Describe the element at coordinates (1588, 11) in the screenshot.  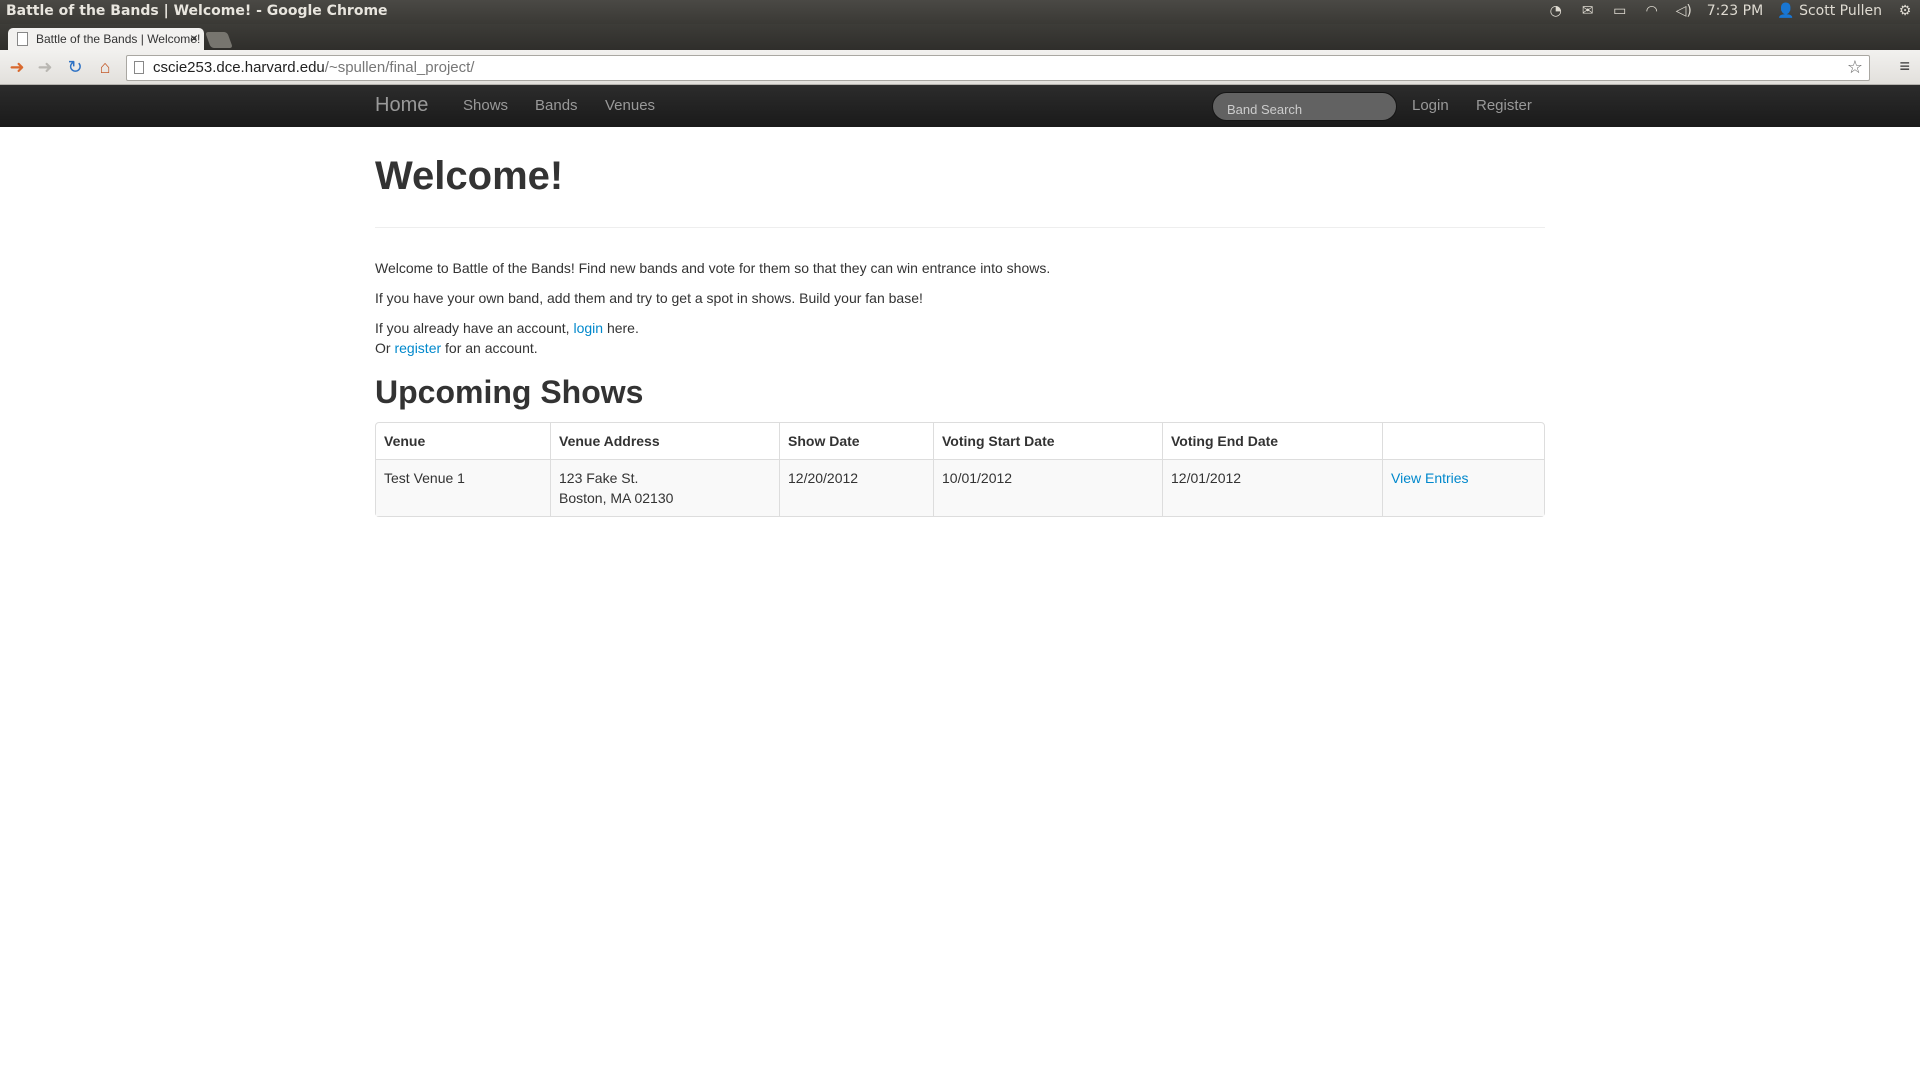
I see `mail-icon: ✉` at that location.